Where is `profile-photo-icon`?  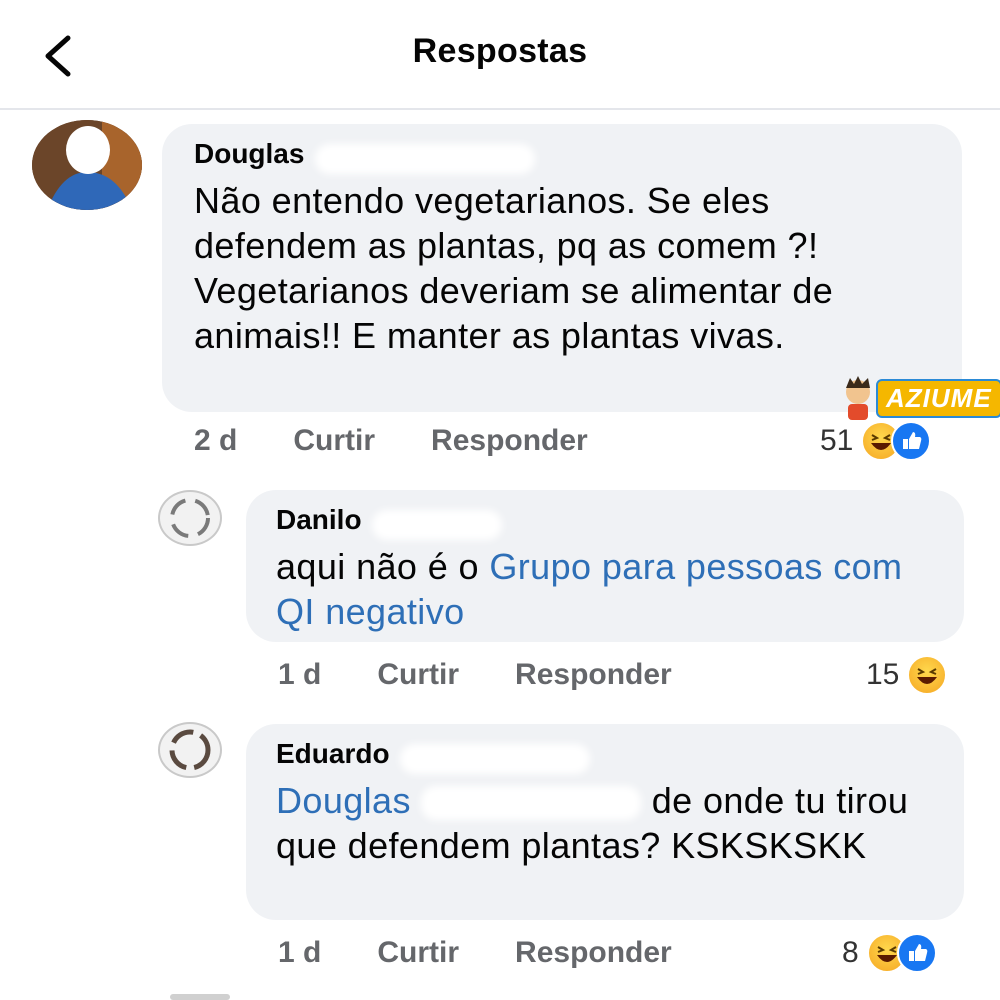
profile-photo-icon is located at coordinates (87, 165).